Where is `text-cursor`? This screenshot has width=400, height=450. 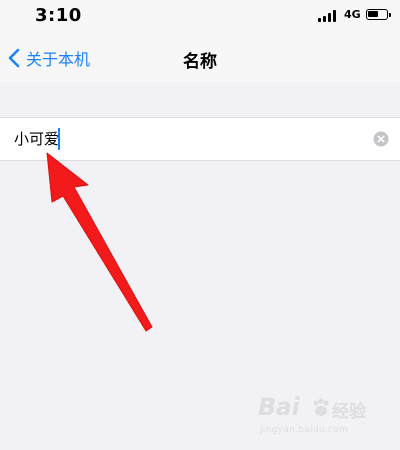 text-cursor is located at coordinates (59, 139).